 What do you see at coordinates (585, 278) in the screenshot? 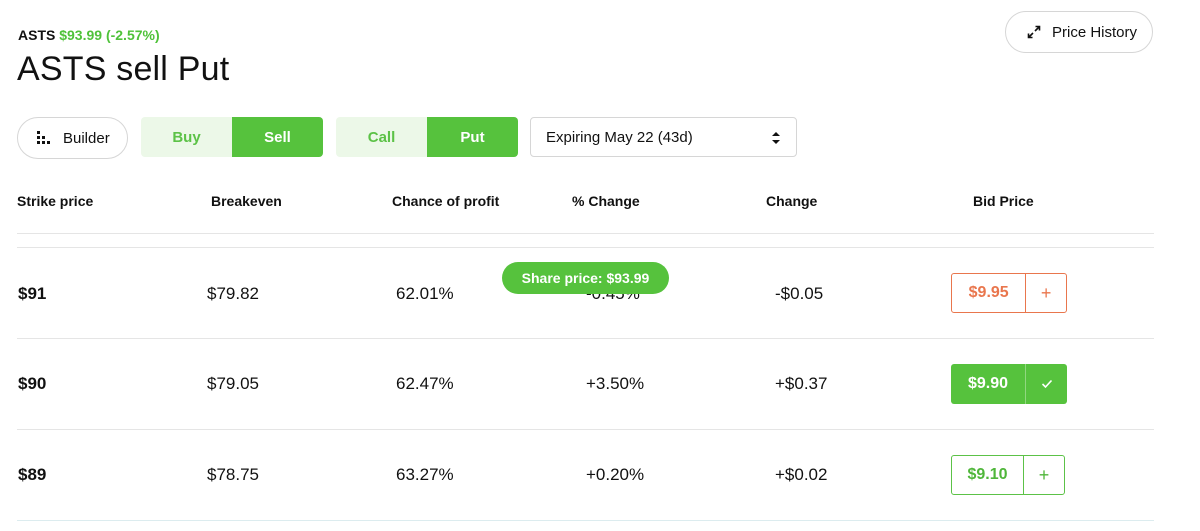
I see `share-price-marker: Share price: $93.99` at bounding box center [585, 278].